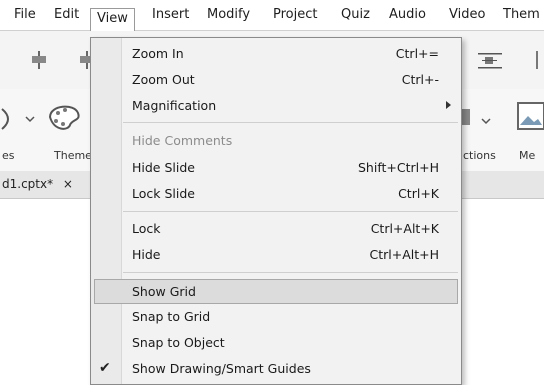  What do you see at coordinates (64, 117) in the screenshot?
I see `themes-palette-icon` at bounding box center [64, 117].